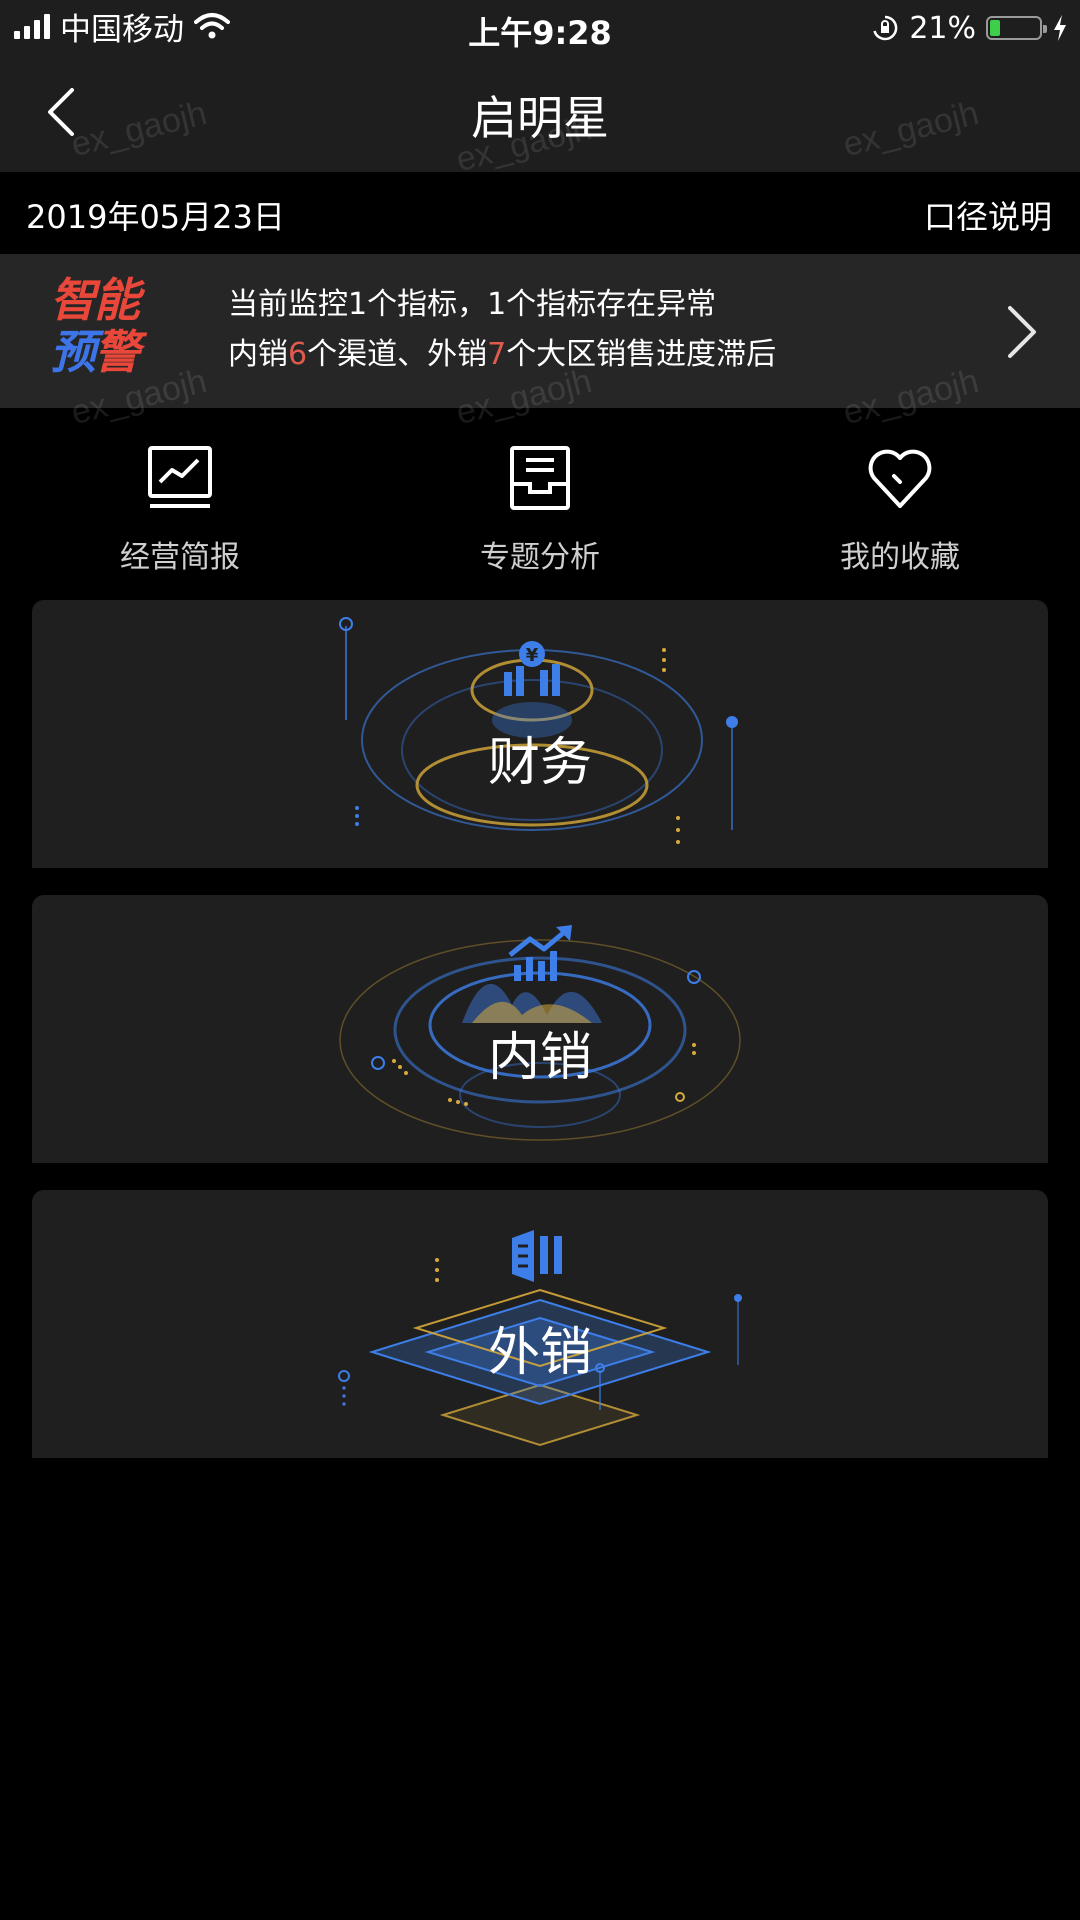 The image size is (1080, 1920). I want to click on entry-label: 我的收藏, so click(900, 557).